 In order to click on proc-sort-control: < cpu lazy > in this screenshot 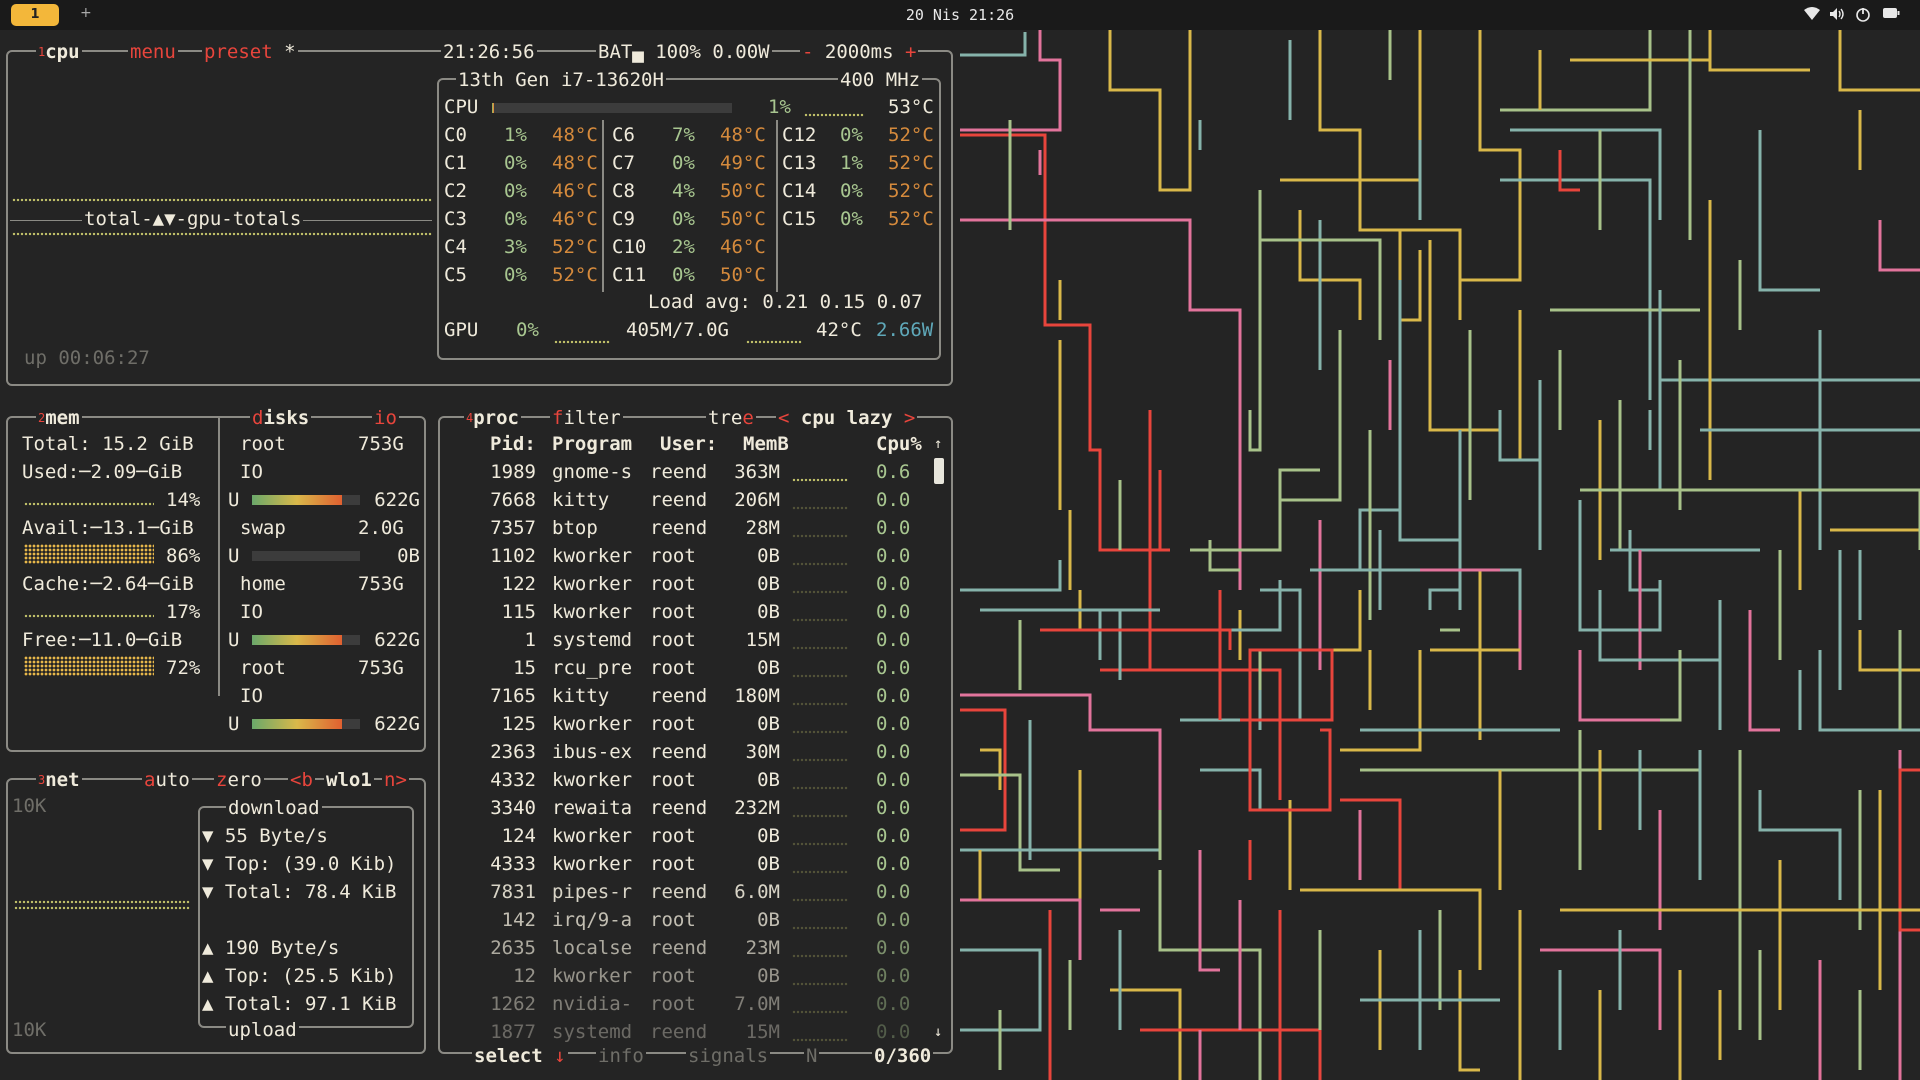, I will do `click(847, 418)`.